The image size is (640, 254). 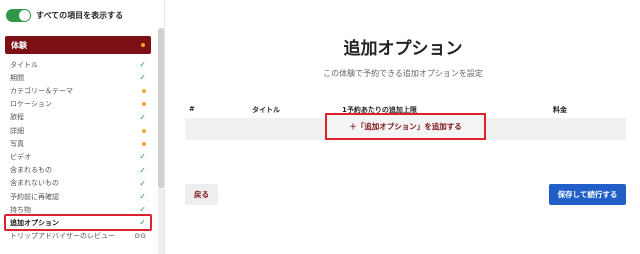 I want to click on tripadvisor-owl-icon: ⊙⊙, so click(x=140, y=236).